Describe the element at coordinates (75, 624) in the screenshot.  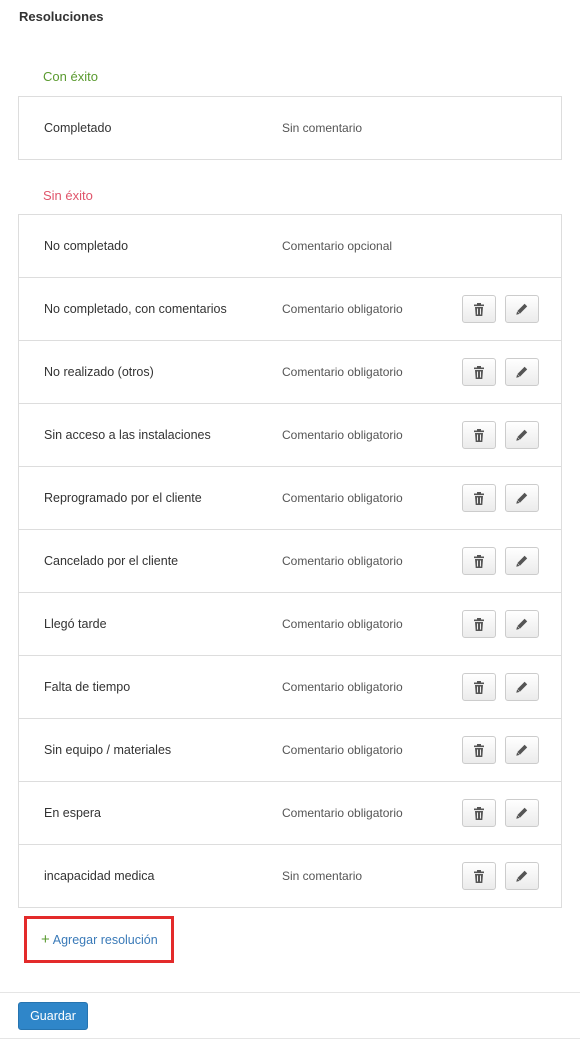
I see `resolution-name: Llegó tarde` at that location.